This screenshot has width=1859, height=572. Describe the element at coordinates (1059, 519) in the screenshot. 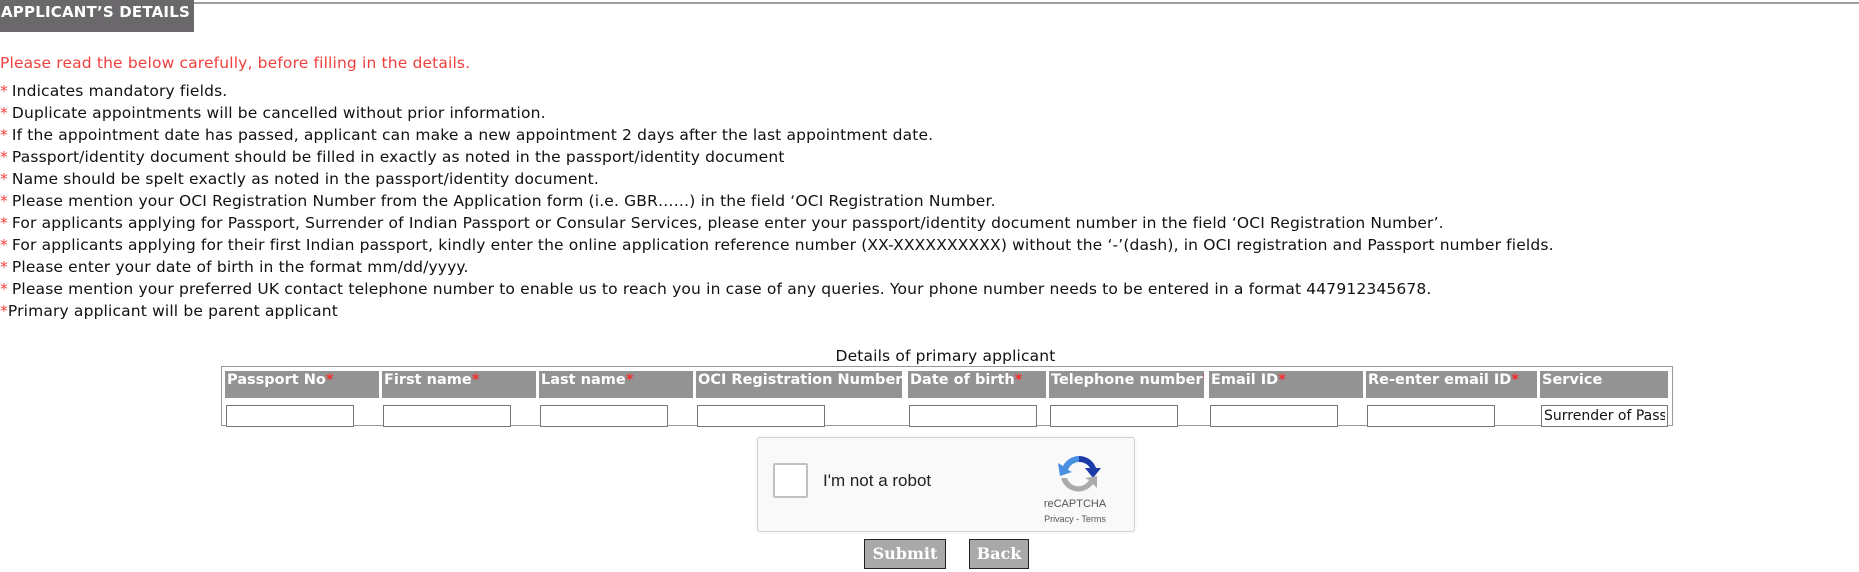

I see `recaptcha-privacy-link: Privacy` at that location.